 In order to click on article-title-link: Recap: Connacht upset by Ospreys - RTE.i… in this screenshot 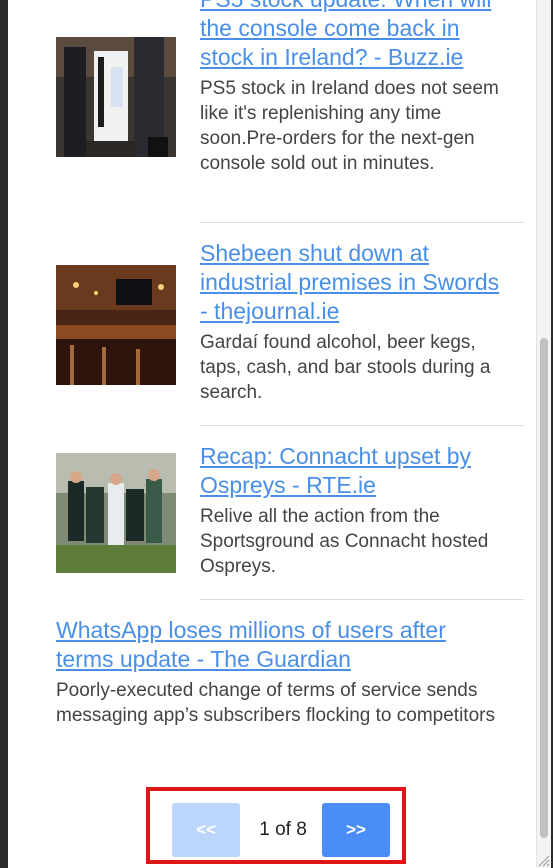, I will do `click(350, 471)`.